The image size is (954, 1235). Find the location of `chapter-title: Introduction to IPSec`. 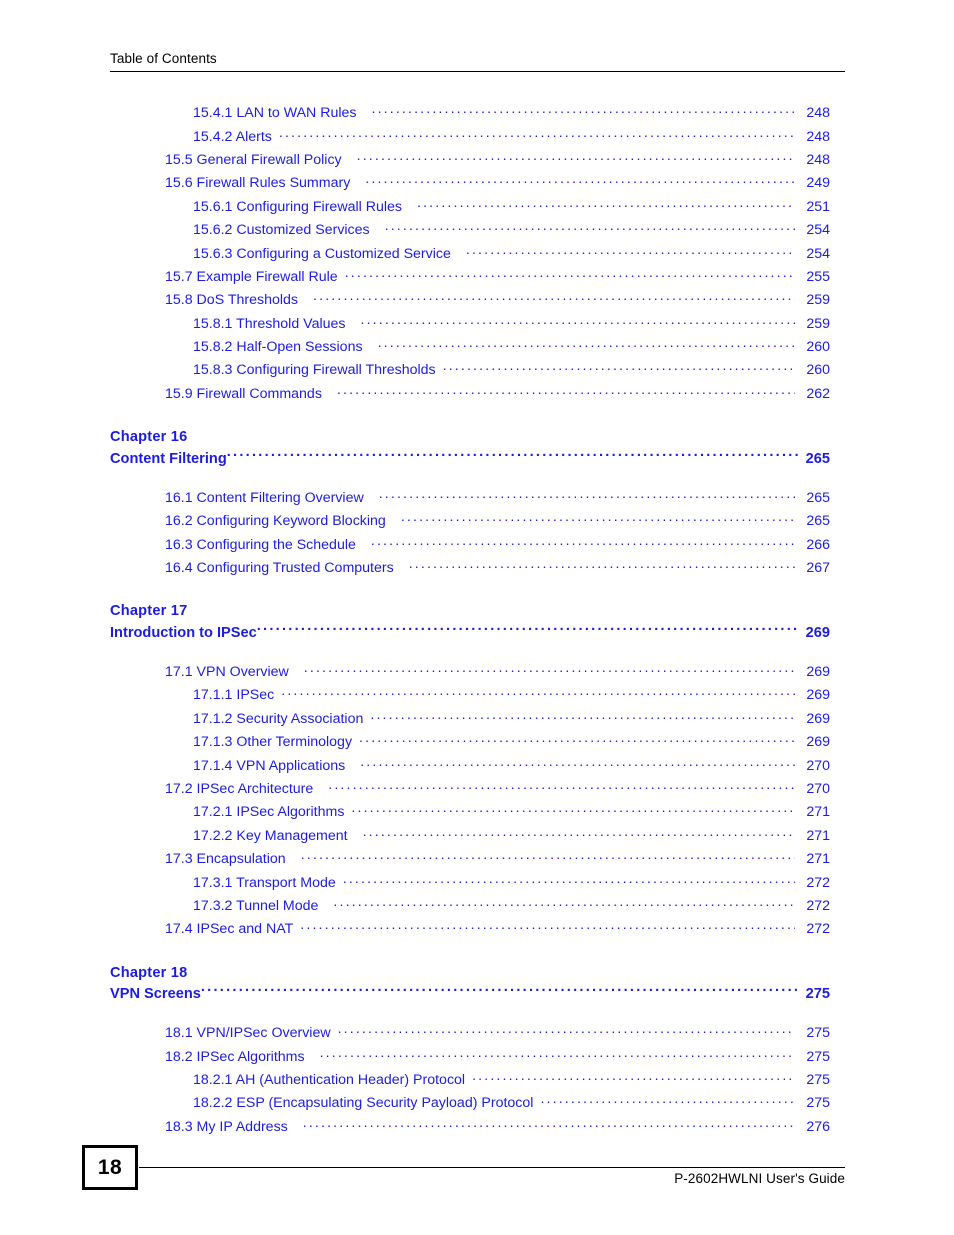

chapter-title: Introduction to IPSec is located at coordinates (183, 632).